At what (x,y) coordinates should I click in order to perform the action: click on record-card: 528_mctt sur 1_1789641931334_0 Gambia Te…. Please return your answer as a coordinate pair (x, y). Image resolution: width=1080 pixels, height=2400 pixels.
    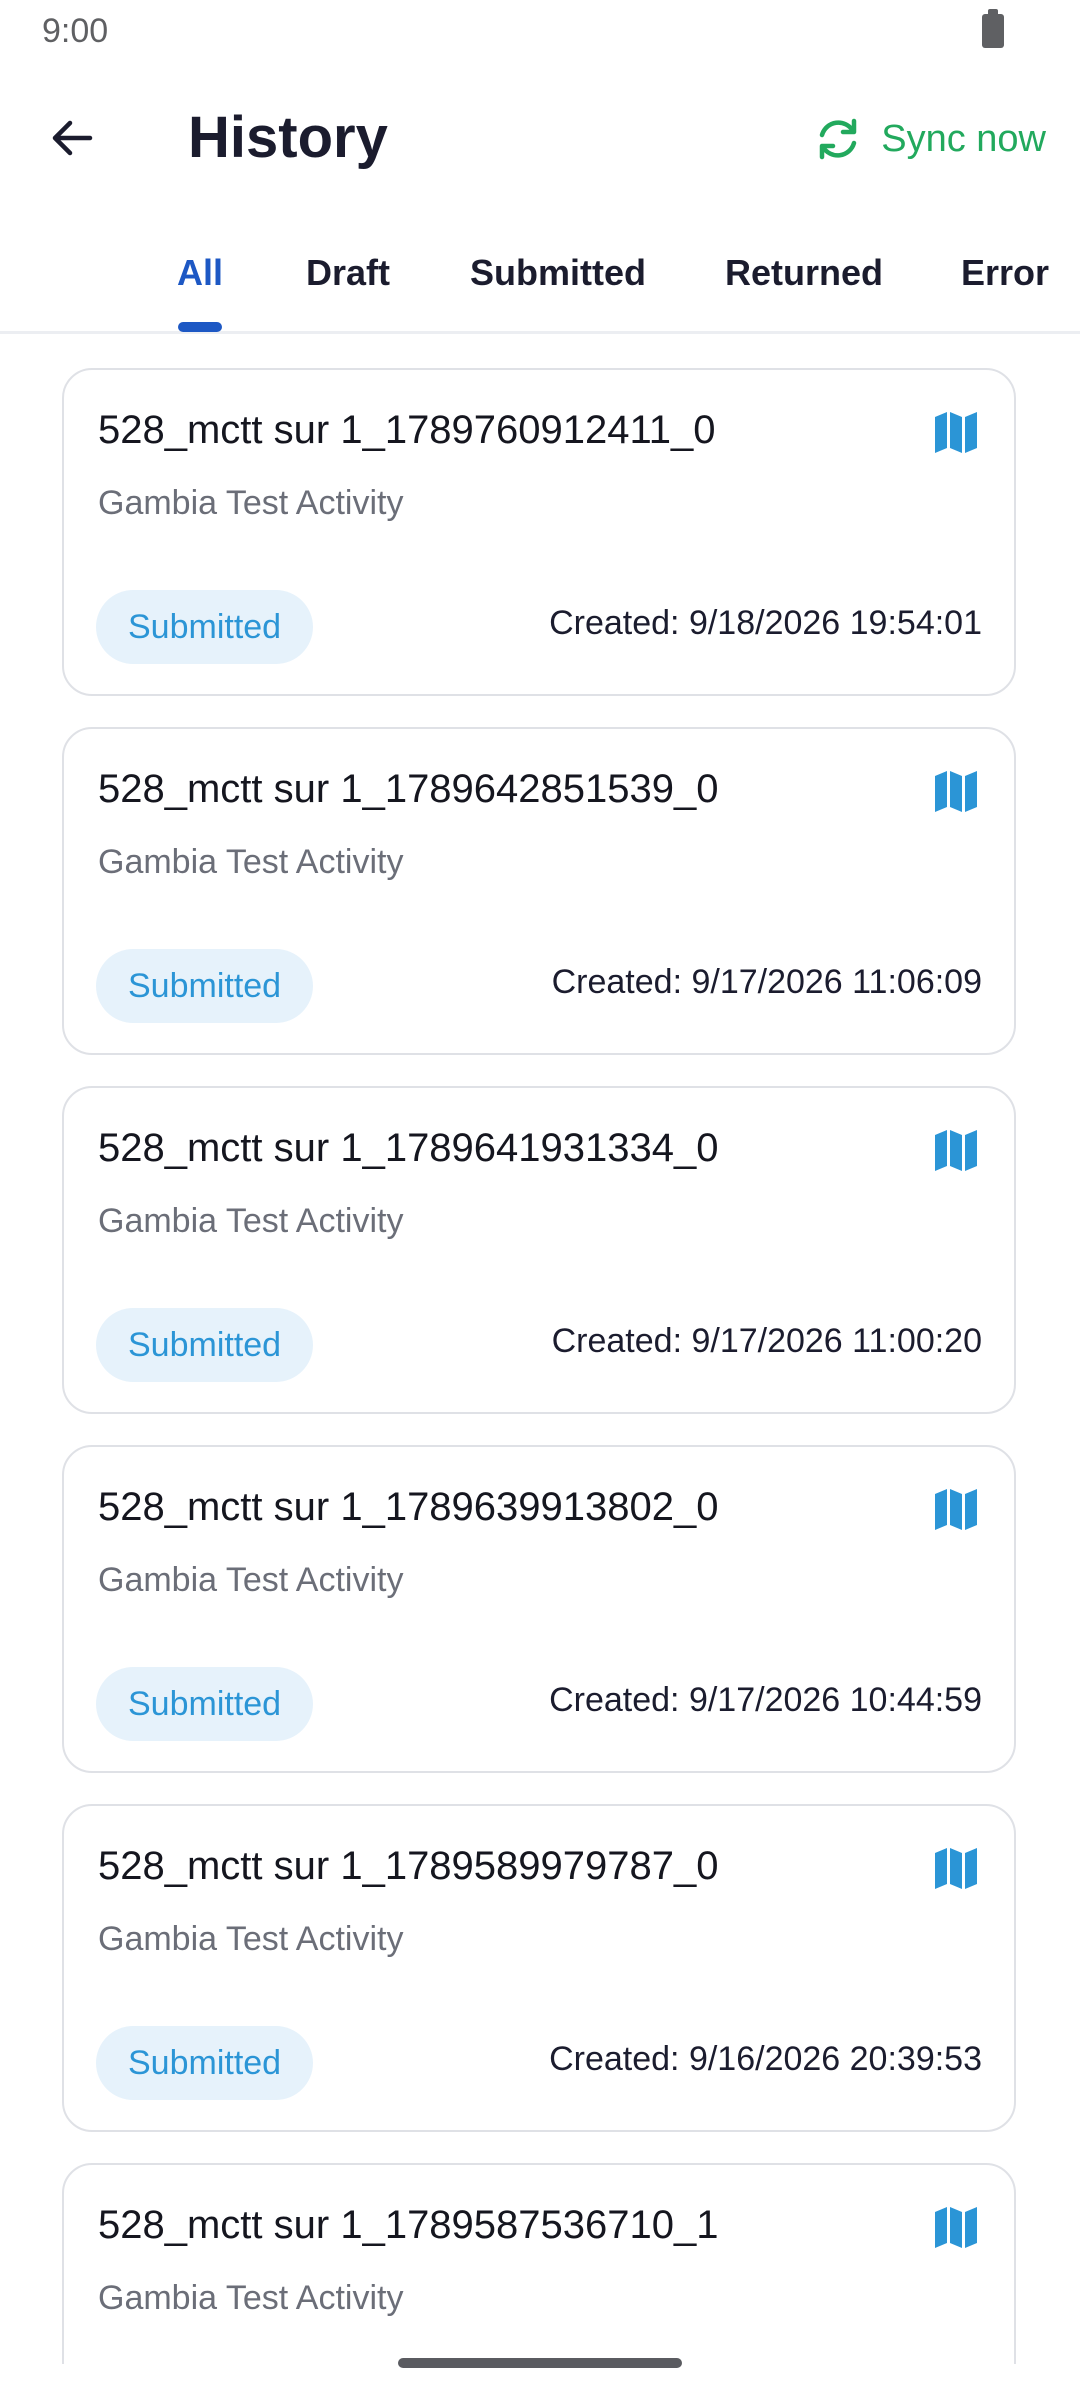
    Looking at the image, I should click on (539, 1250).